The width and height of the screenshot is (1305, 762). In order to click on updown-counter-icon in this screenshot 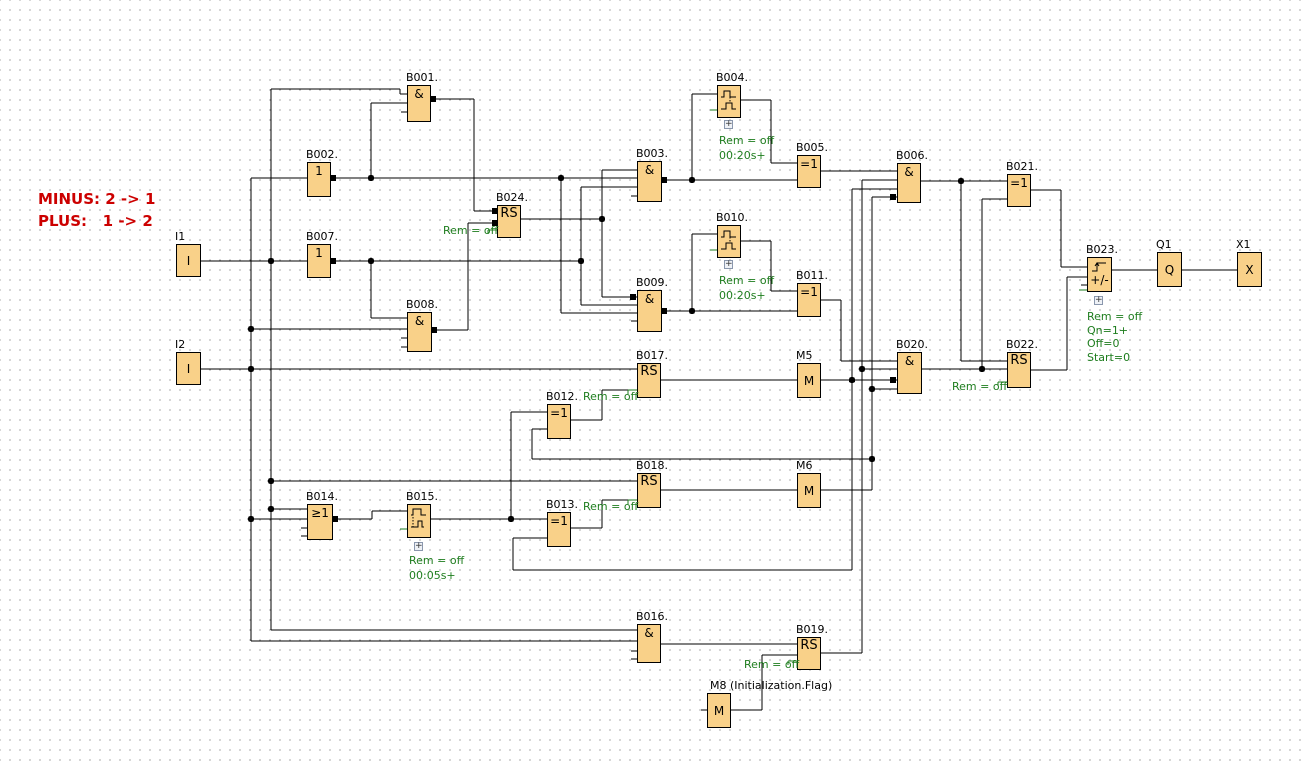, I will do `click(1100, 266)`.